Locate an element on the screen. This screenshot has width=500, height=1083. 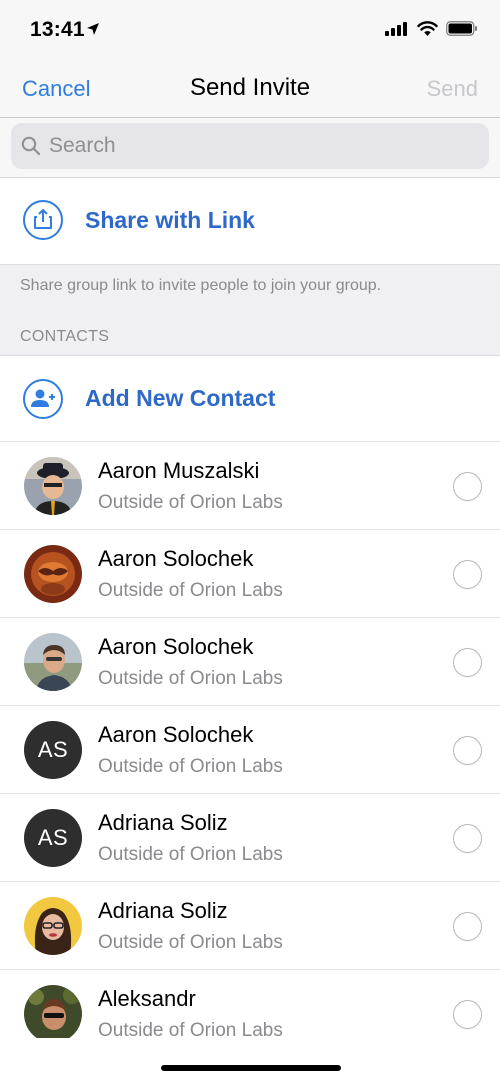
contact-name: Aleksandr is located at coordinates (147, 998).